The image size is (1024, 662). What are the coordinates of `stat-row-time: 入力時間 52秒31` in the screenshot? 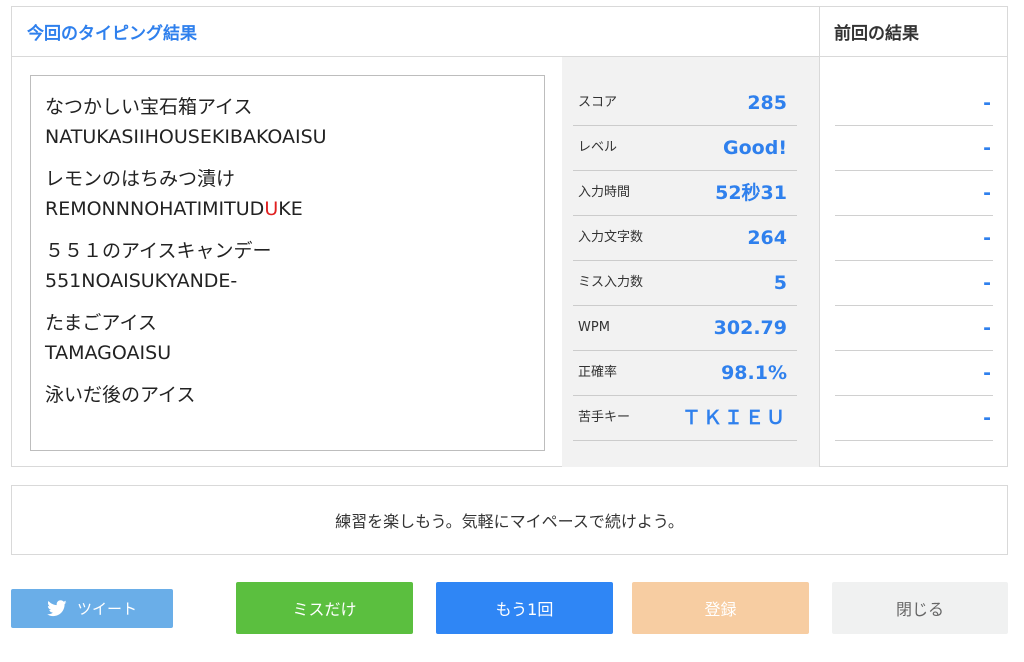 It's located at (685, 193).